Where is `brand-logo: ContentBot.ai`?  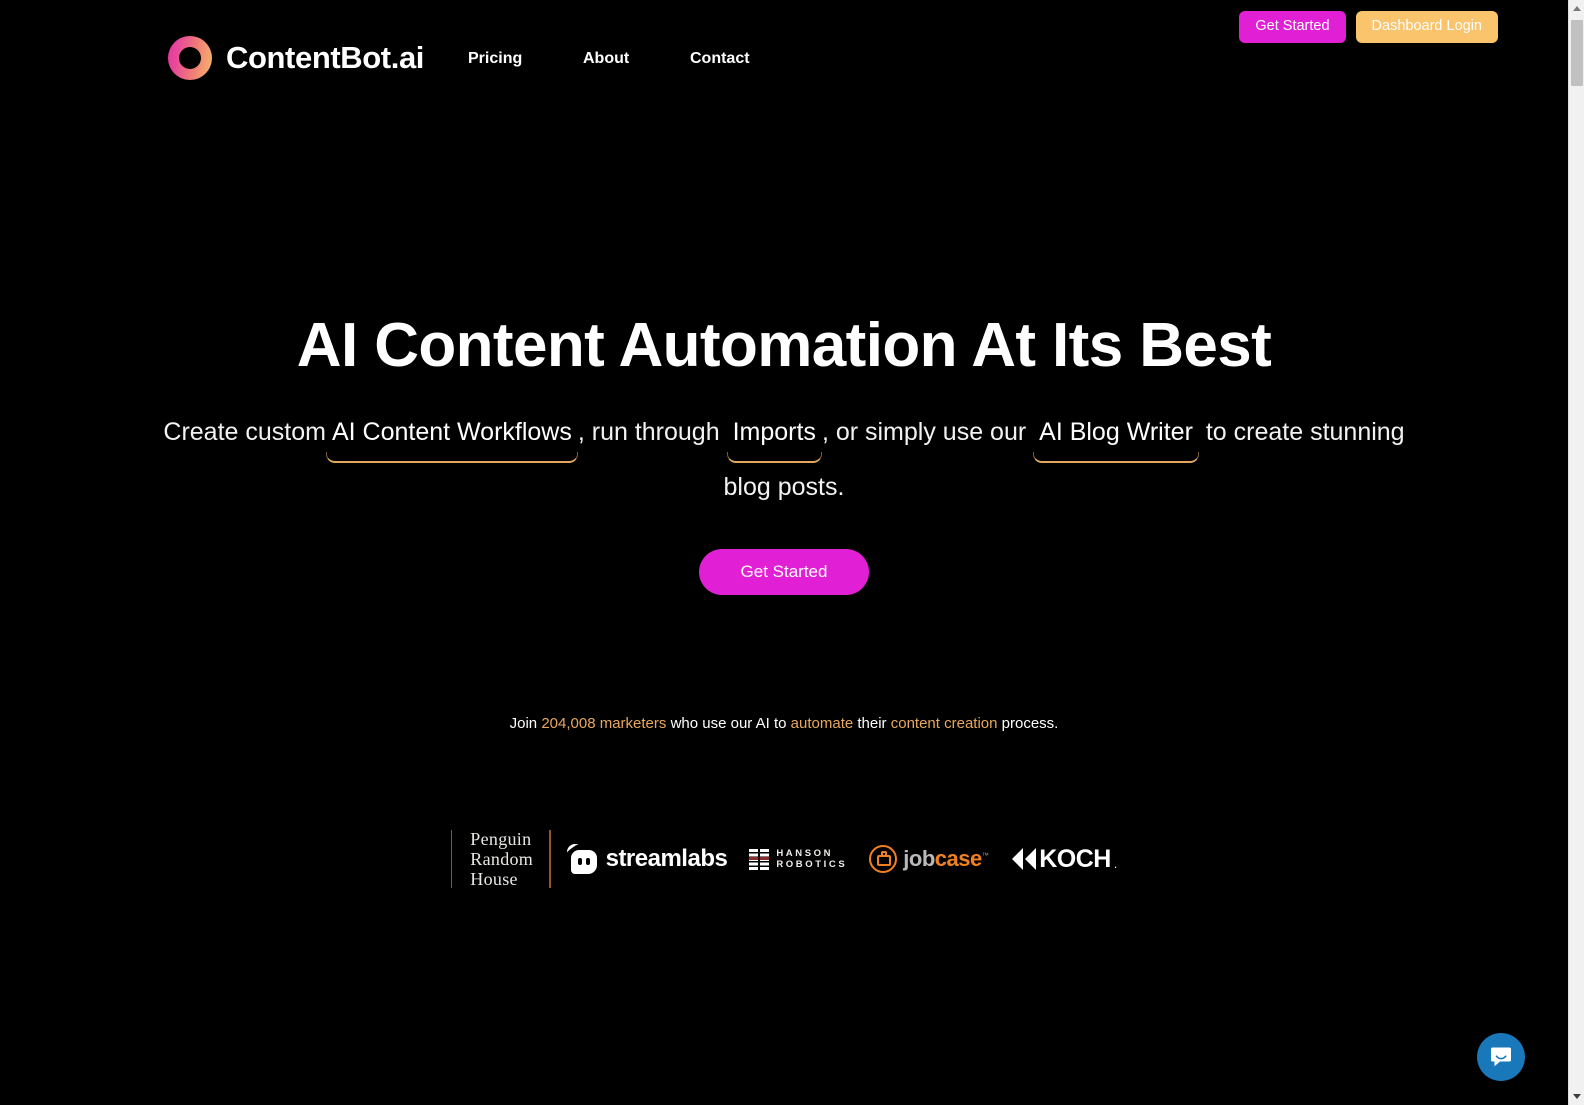 brand-logo: ContentBot.ai is located at coordinates (296, 58).